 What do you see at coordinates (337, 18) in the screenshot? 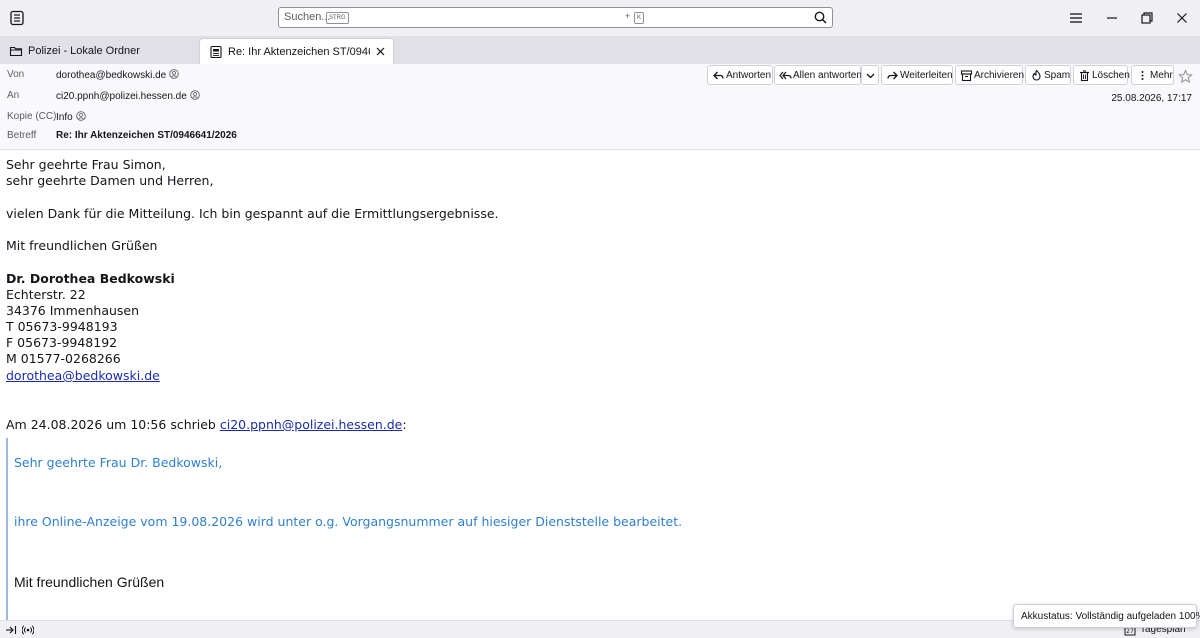
I see `shortcut-ctrl-key: STRG` at bounding box center [337, 18].